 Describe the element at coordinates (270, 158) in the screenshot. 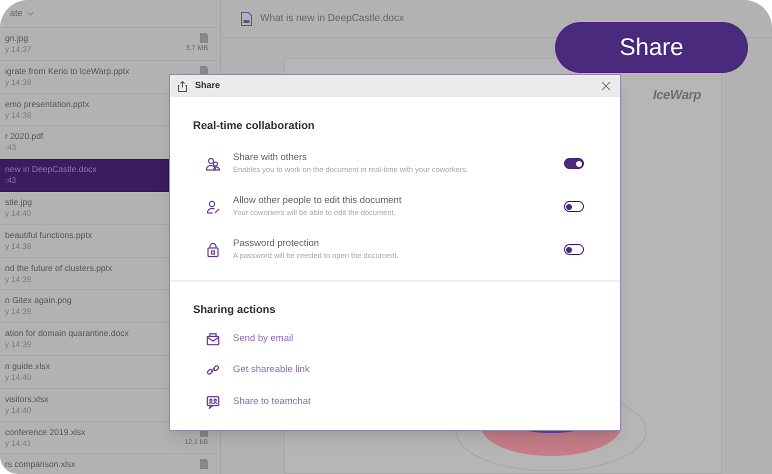

I see `option-label: Share with others` at that location.